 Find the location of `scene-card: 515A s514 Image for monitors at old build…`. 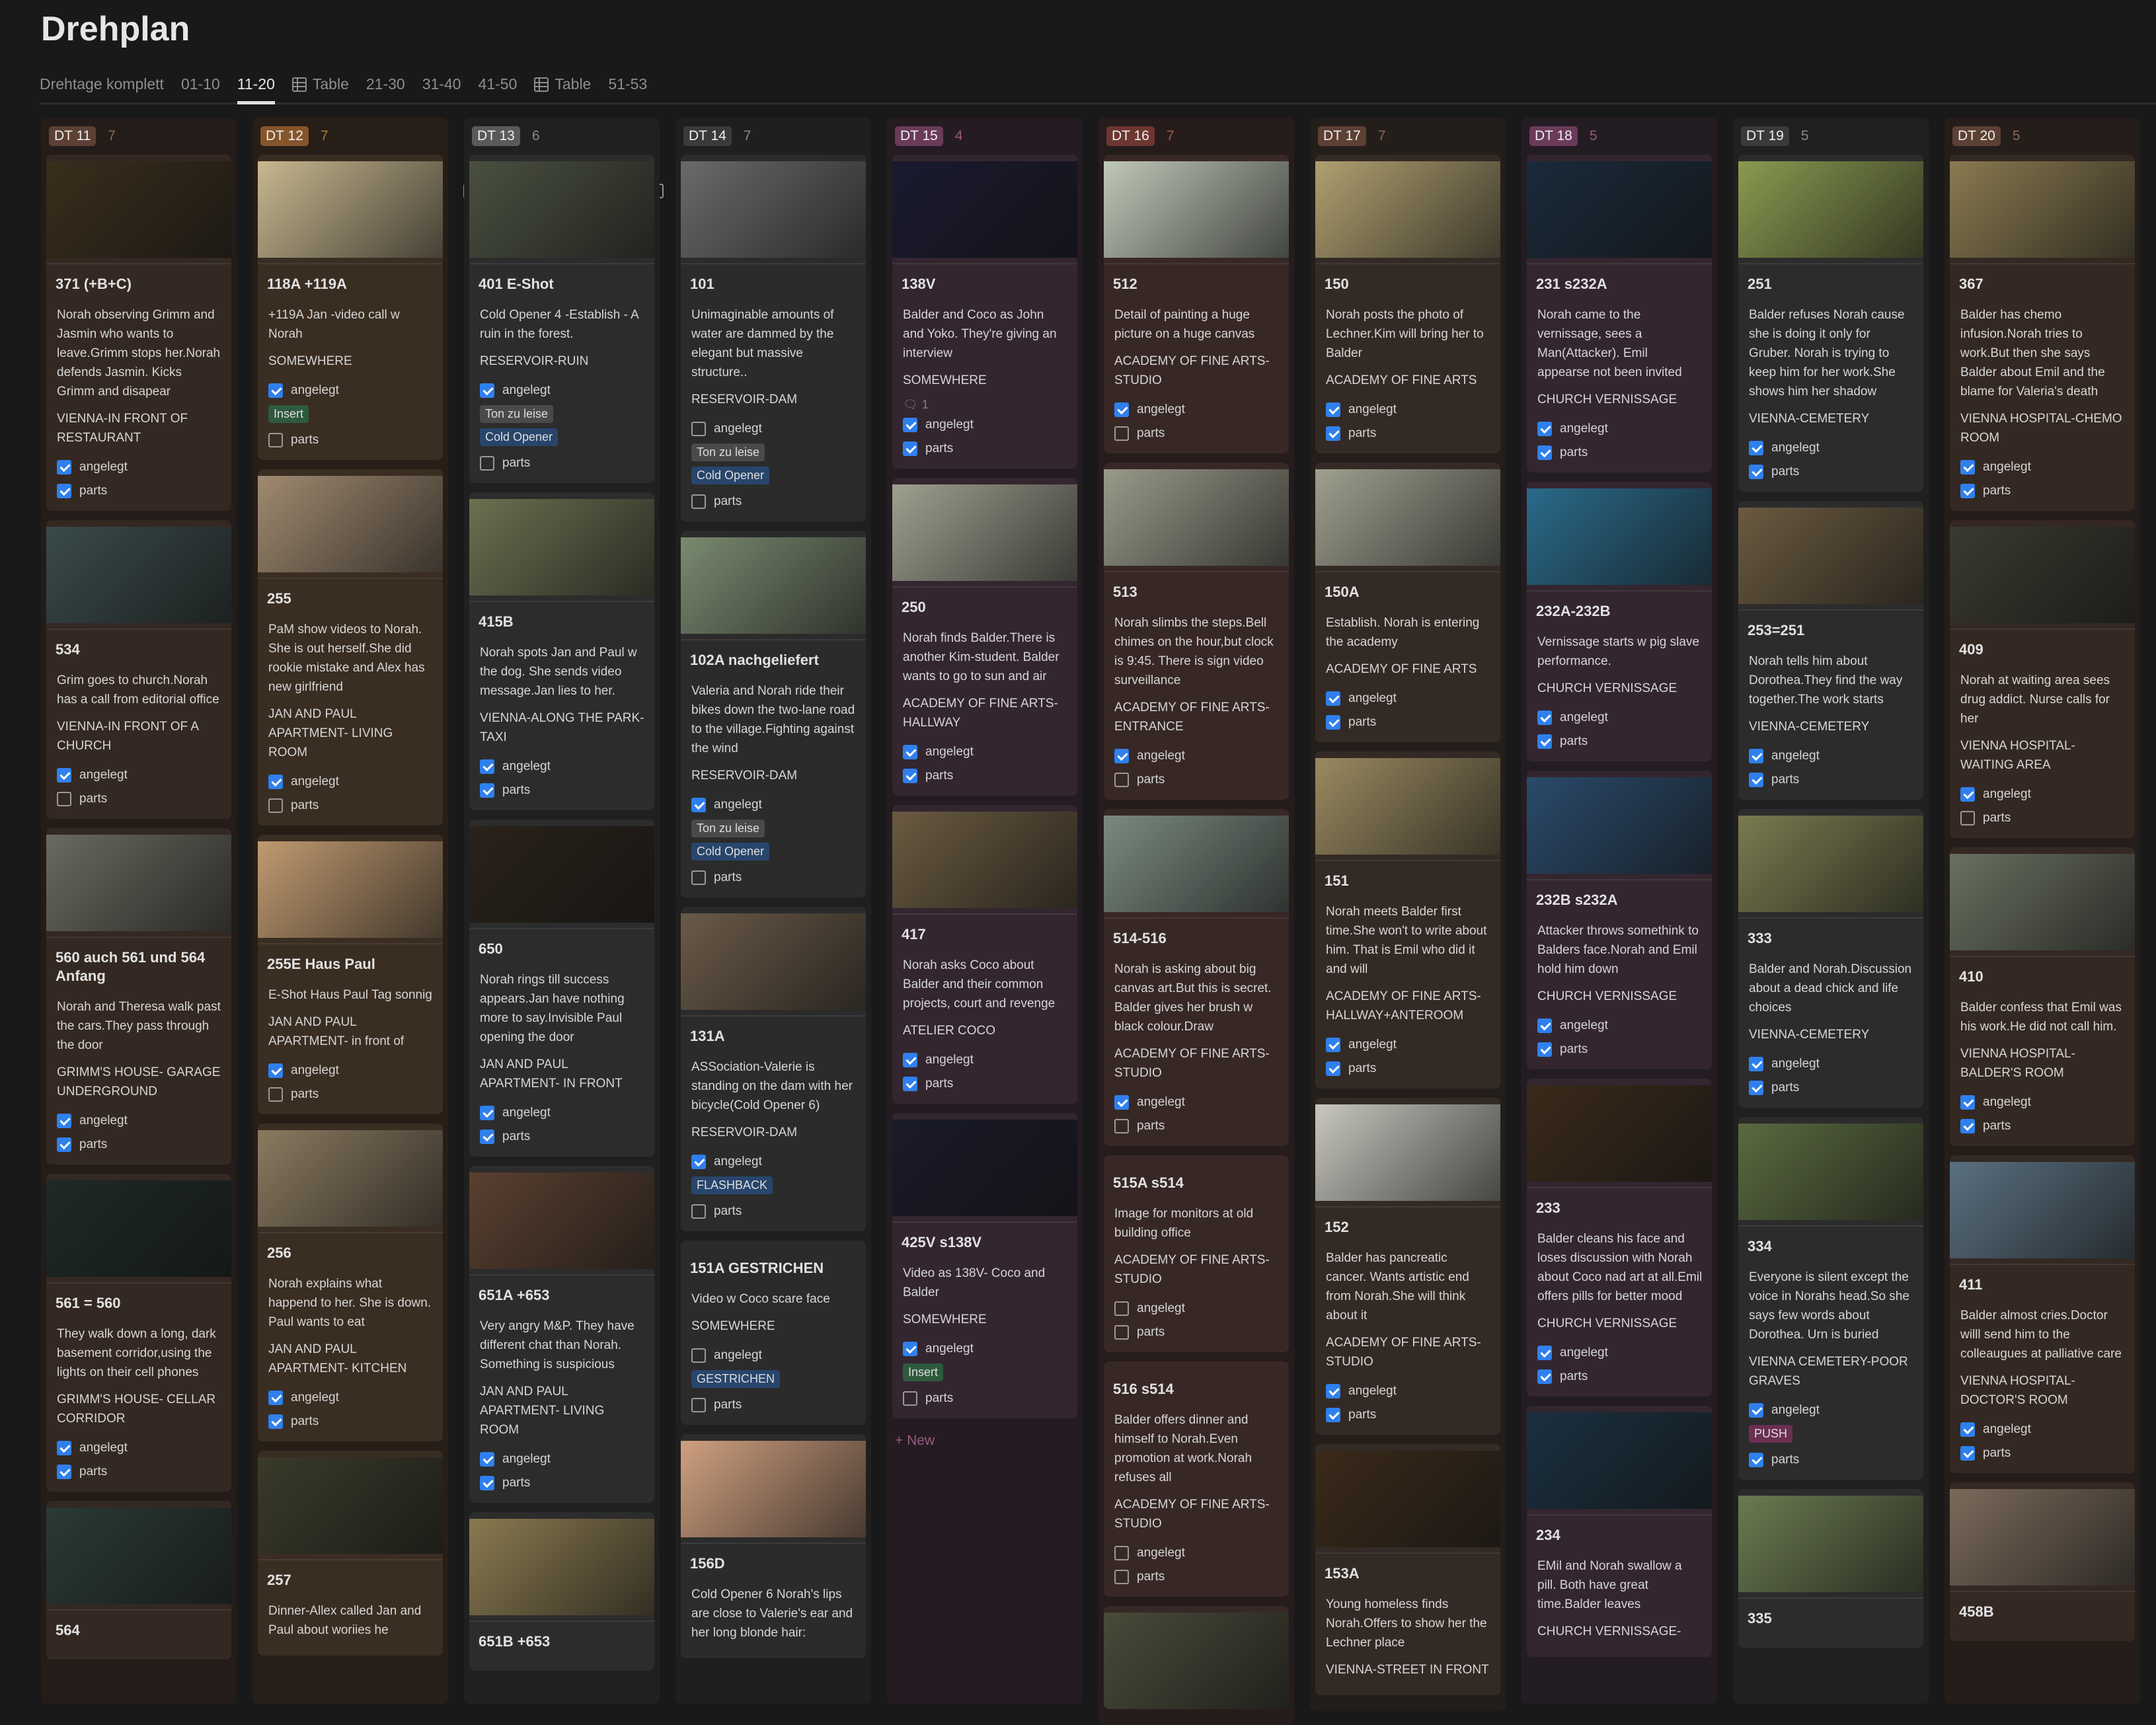

scene-card: 515A s514 Image for monitors at old build… is located at coordinates (1196, 1253).